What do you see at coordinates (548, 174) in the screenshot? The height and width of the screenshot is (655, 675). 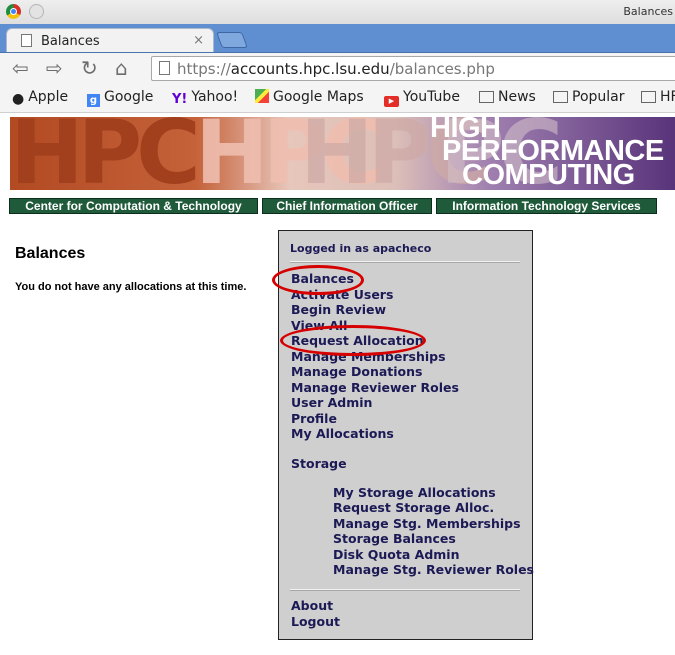 I see `banner-line-3: COMPUTING` at bounding box center [548, 174].